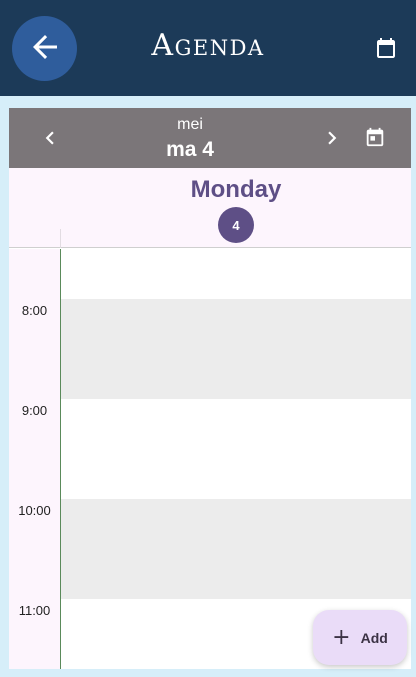  I want to click on date-label: ma 4, so click(190, 150).